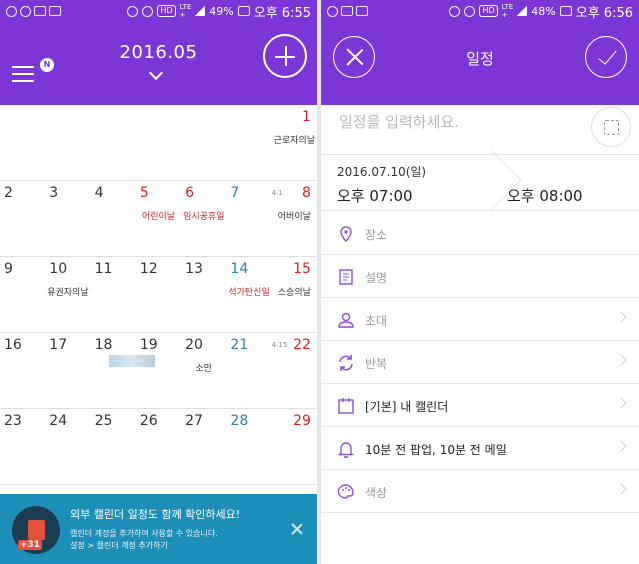 Image resolution: width=639 pixels, height=564 pixels. What do you see at coordinates (239, 345) in the screenshot?
I see `day-number: 21` at bounding box center [239, 345].